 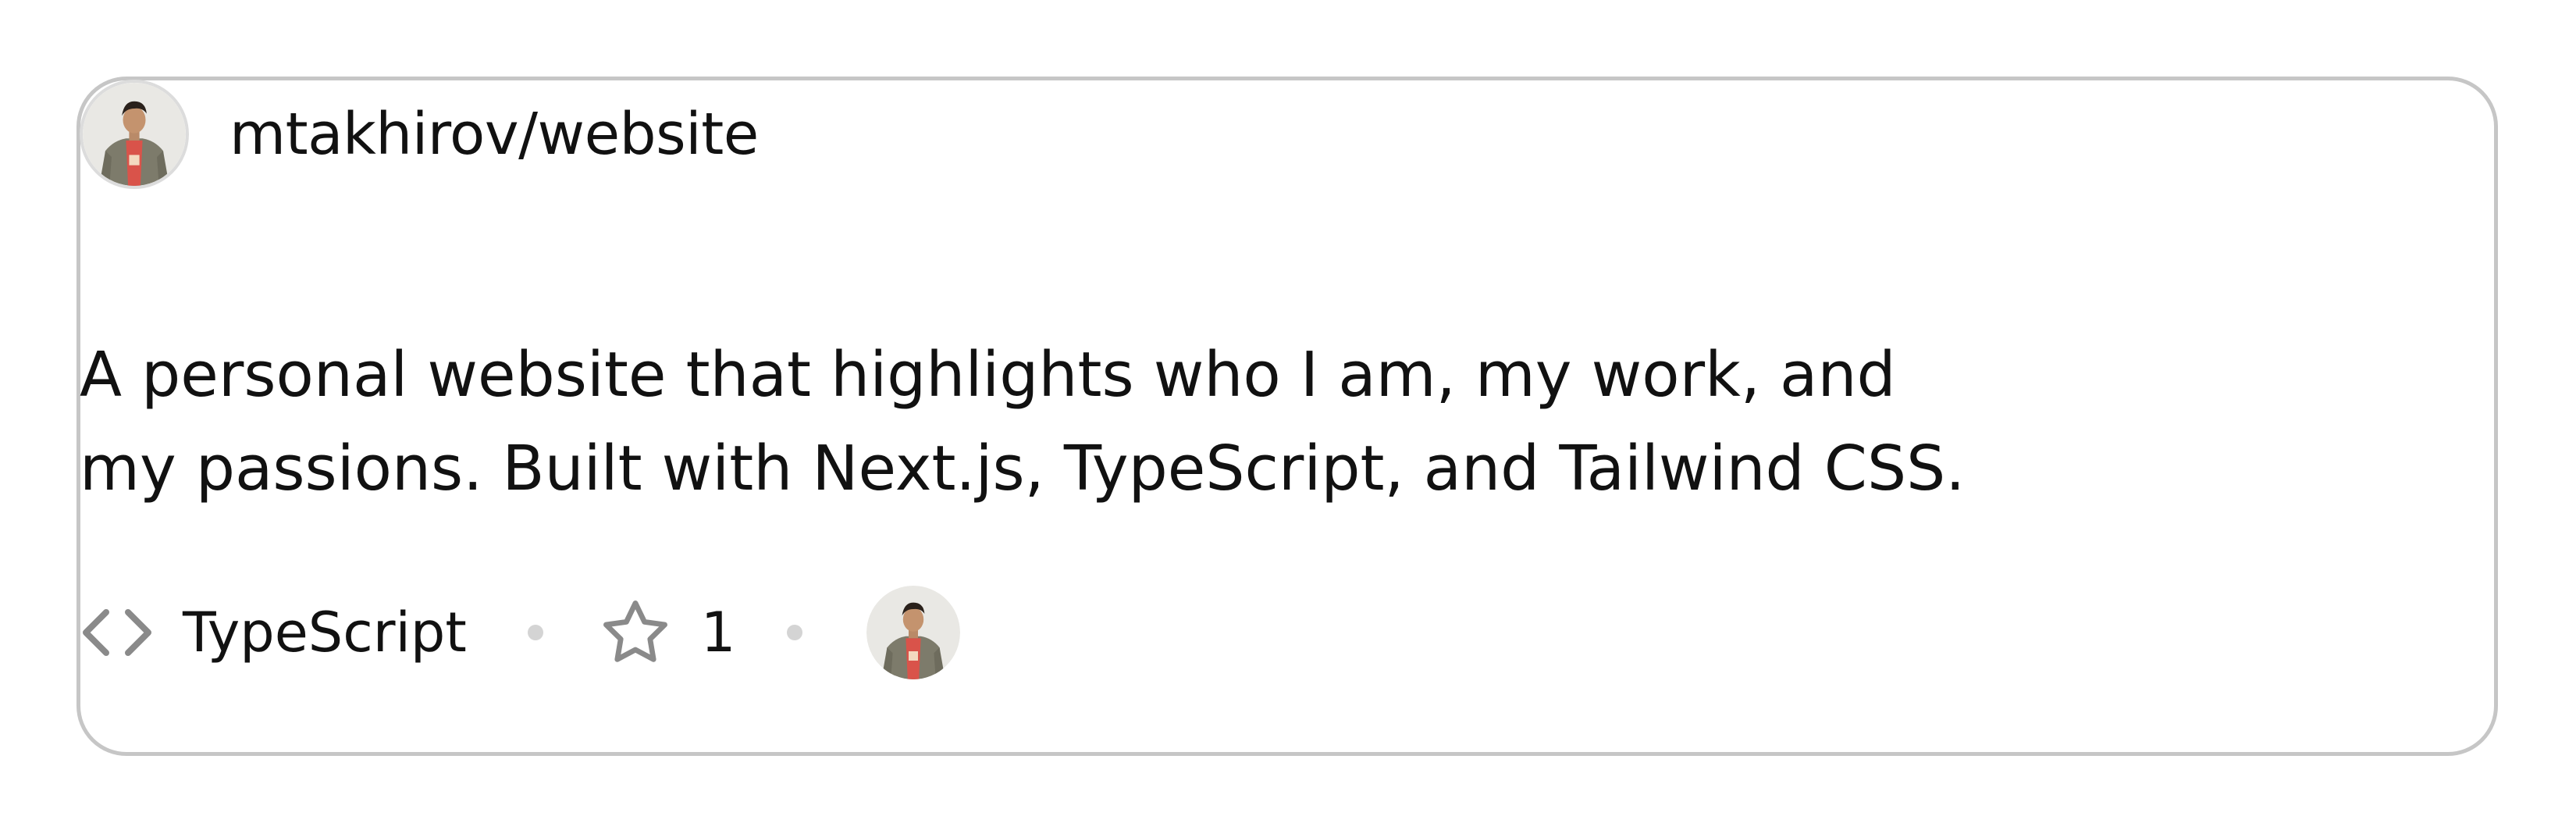 What do you see at coordinates (913, 632) in the screenshot?
I see `contributor-avatar` at bounding box center [913, 632].